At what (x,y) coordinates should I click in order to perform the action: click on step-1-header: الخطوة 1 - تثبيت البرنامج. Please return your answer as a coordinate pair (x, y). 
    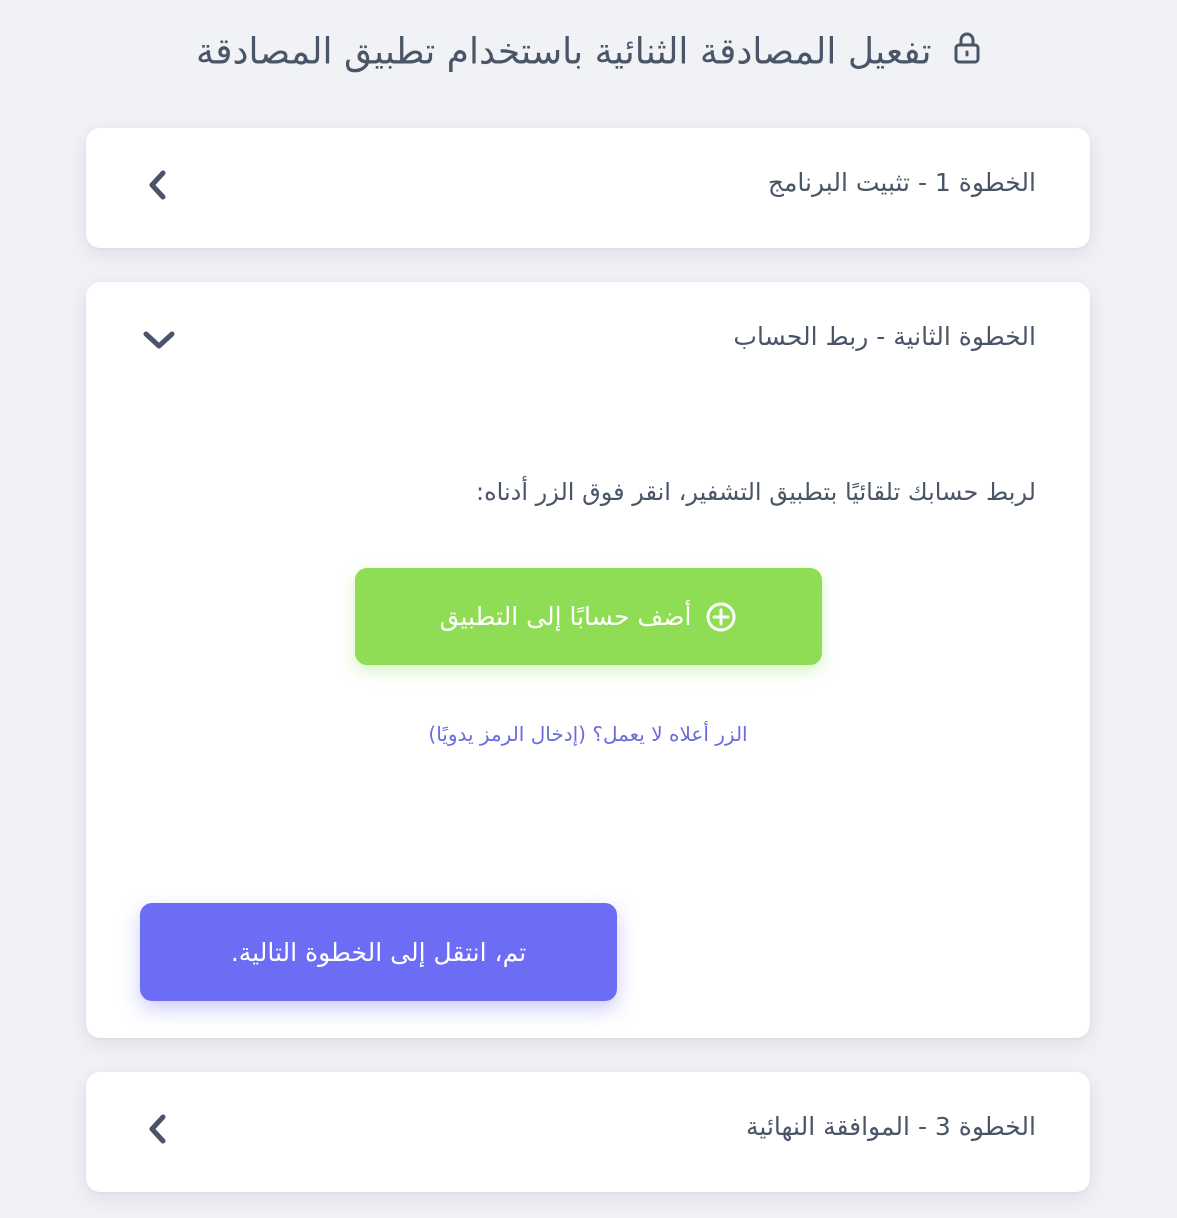
    Looking at the image, I should click on (588, 188).